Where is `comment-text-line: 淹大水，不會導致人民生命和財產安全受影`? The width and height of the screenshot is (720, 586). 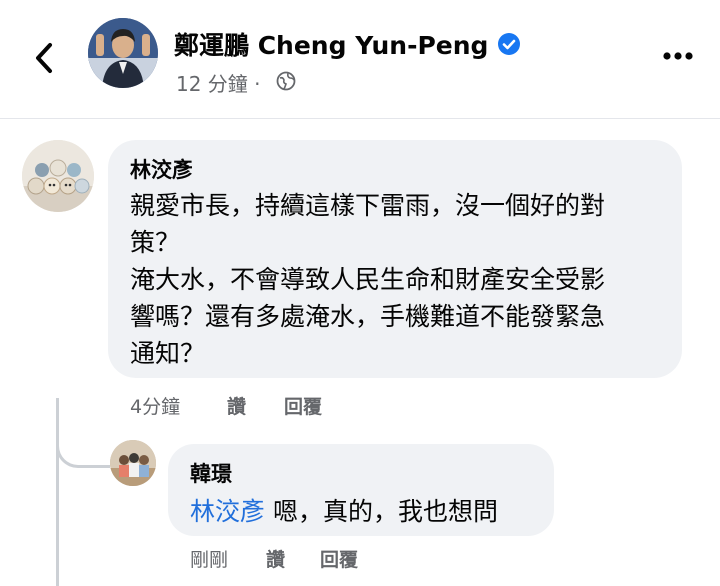 comment-text-line: 淹大水，不會導致人民生命和財產安全受影 is located at coordinates (368, 279).